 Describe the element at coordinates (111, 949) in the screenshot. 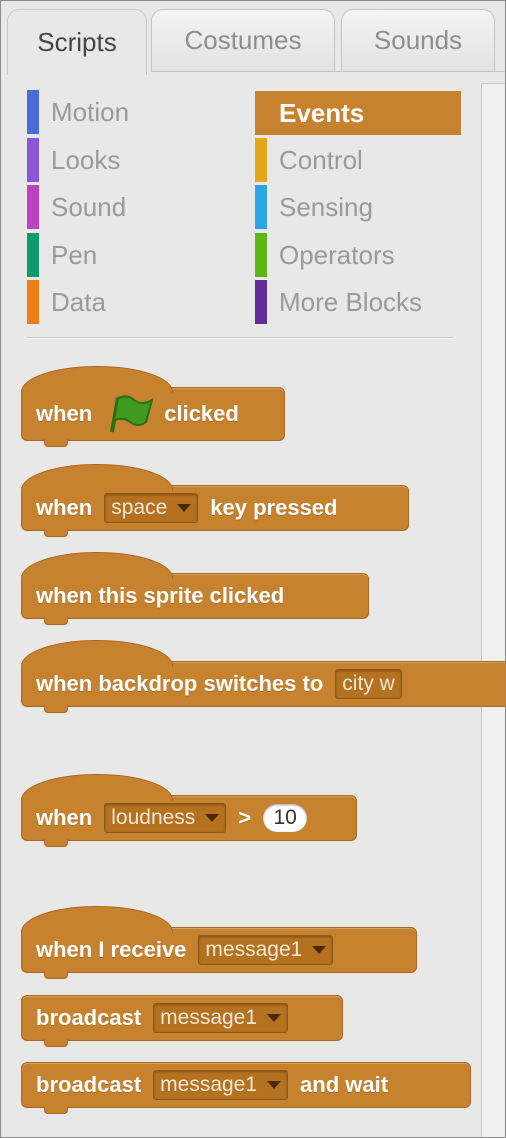

I see `block-word: when I receive` at that location.